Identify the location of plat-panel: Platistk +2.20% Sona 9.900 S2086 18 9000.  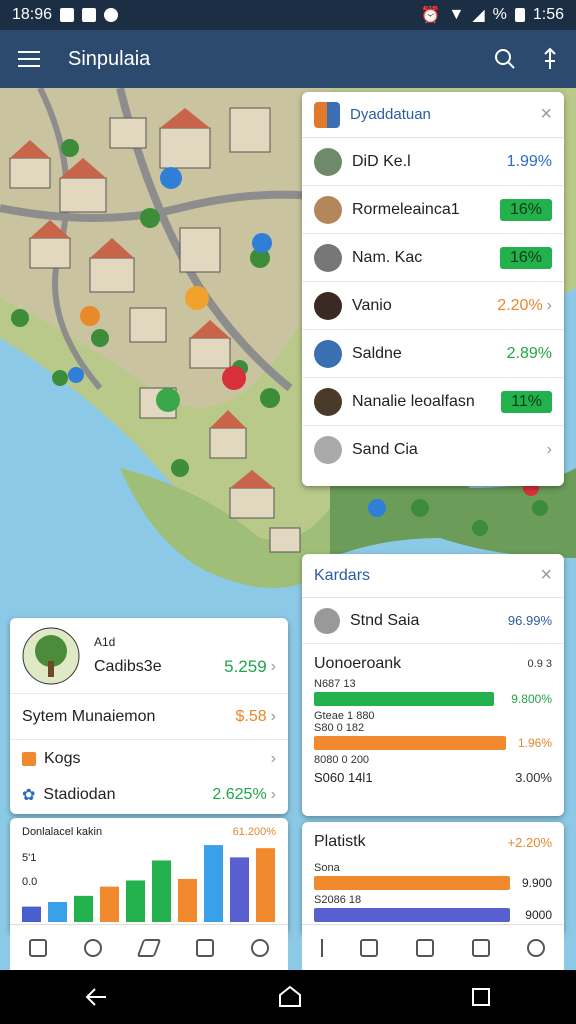
(433, 878).